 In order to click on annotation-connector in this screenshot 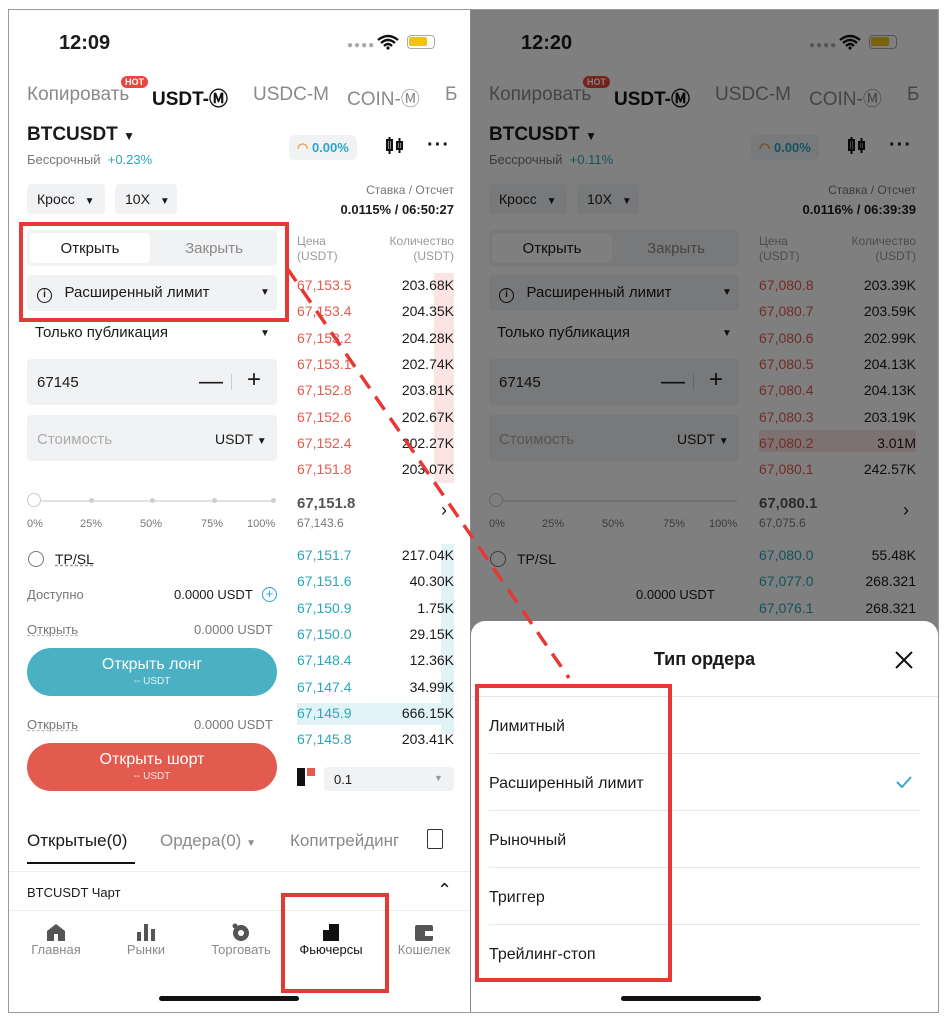, I will do `click(428, 473)`.